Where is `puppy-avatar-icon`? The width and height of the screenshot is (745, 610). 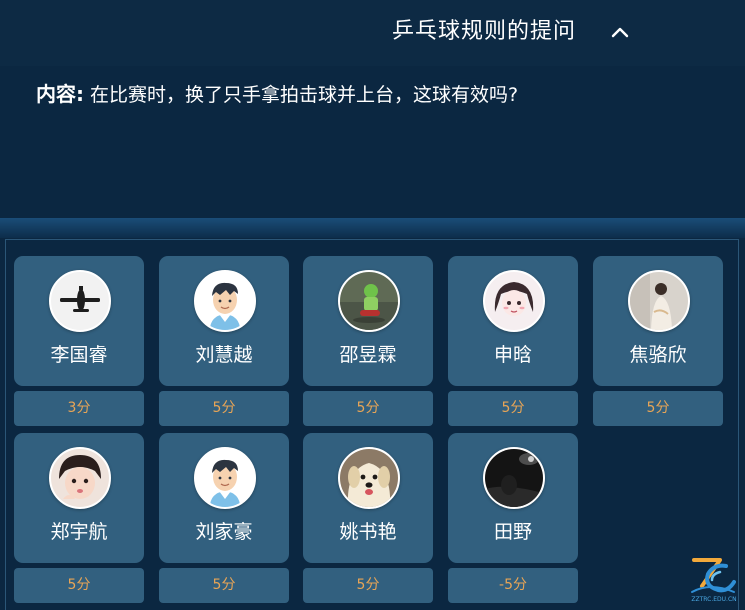 puppy-avatar-icon is located at coordinates (369, 478).